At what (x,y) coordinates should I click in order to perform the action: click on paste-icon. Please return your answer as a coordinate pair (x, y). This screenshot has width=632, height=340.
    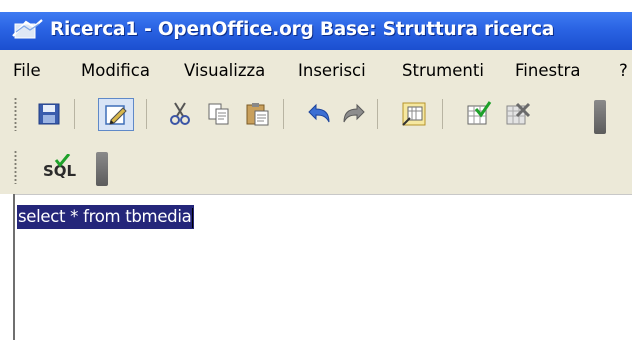
    Looking at the image, I should click on (258, 114).